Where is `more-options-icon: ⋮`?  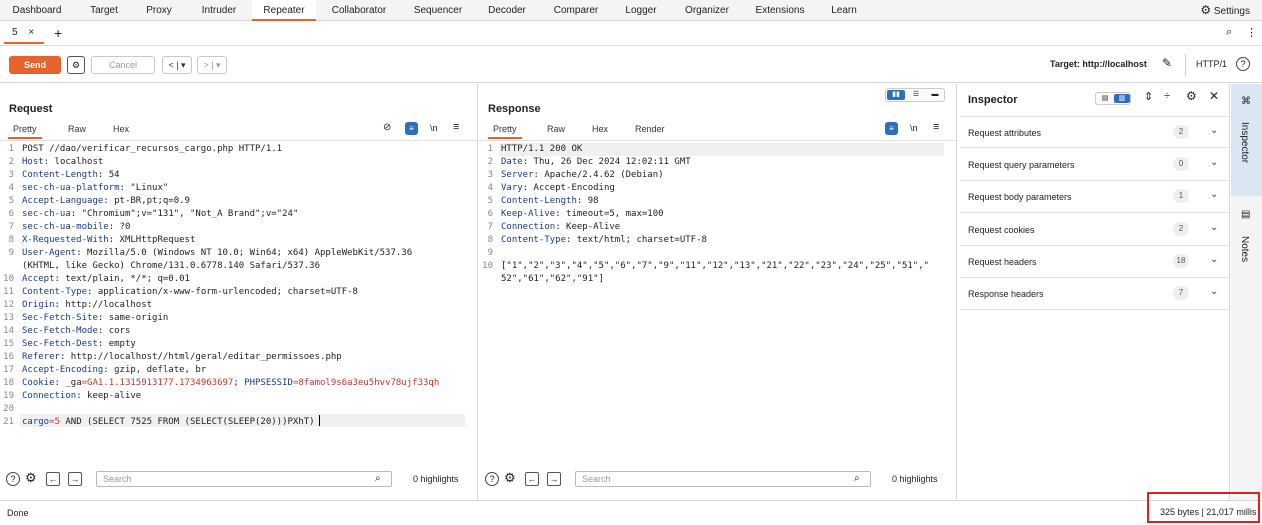
more-options-icon: ⋮ is located at coordinates (1251, 32).